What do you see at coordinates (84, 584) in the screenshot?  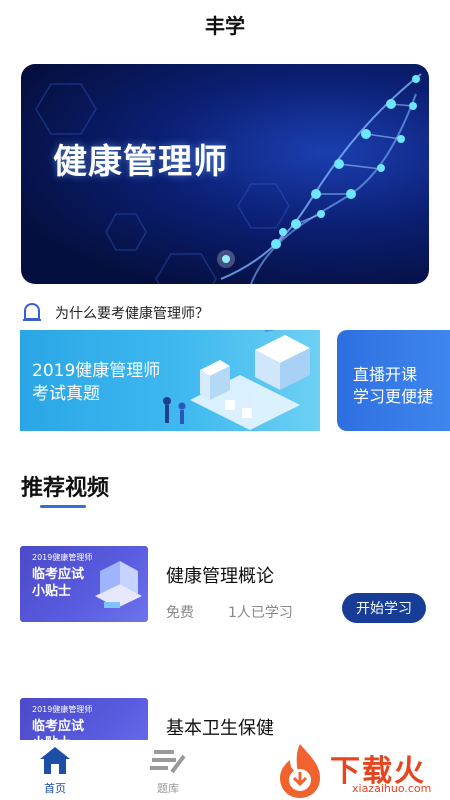 I see `course-thumbnail: 2019健康管理师 临考应试小贴士` at bounding box center [84, 584].